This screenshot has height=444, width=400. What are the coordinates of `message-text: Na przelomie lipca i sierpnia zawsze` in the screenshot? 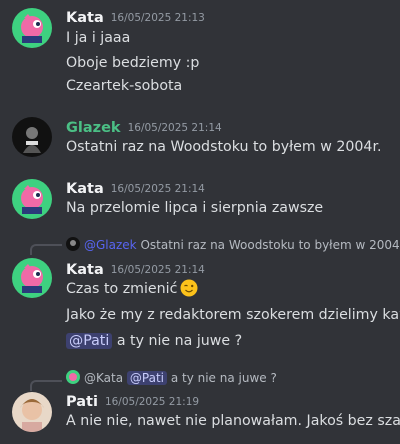 It's located at (195, 208).